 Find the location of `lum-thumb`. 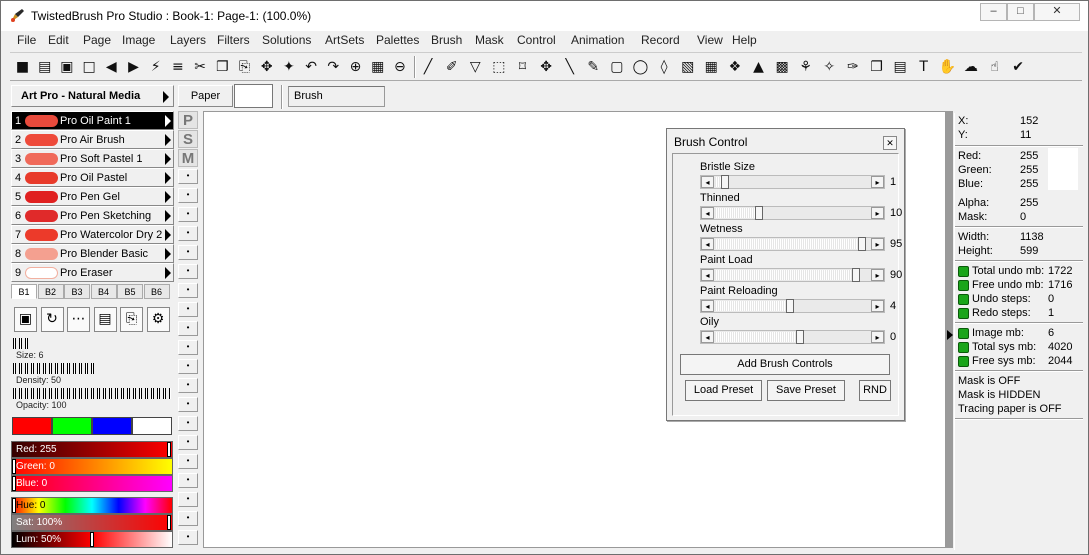

lum-thumb is located at coordinates (92, 539).